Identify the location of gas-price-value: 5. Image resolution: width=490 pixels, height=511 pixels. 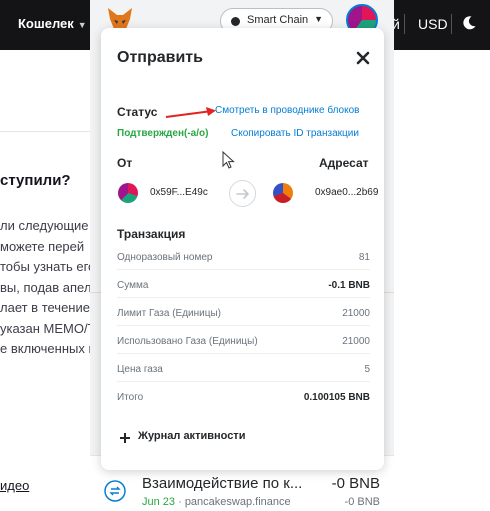
(367, 369).